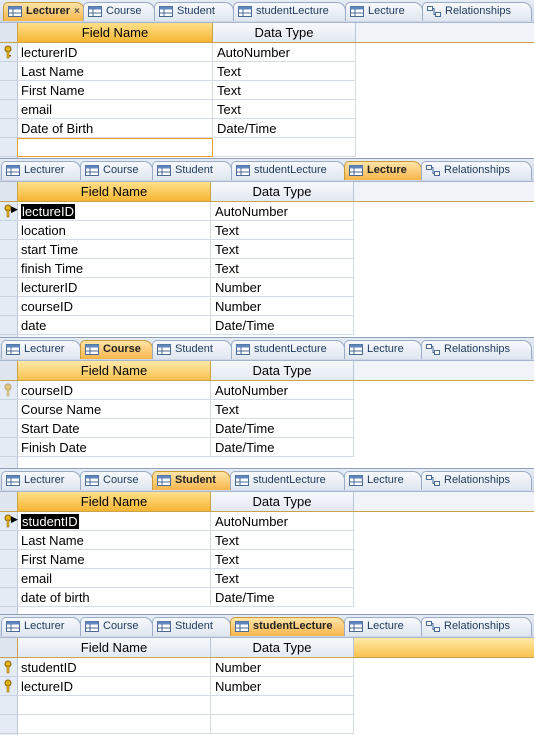 The width and height of the screenshot is (534, 735). I want to click on field-name-cell: Course Name, so click(114, 409).